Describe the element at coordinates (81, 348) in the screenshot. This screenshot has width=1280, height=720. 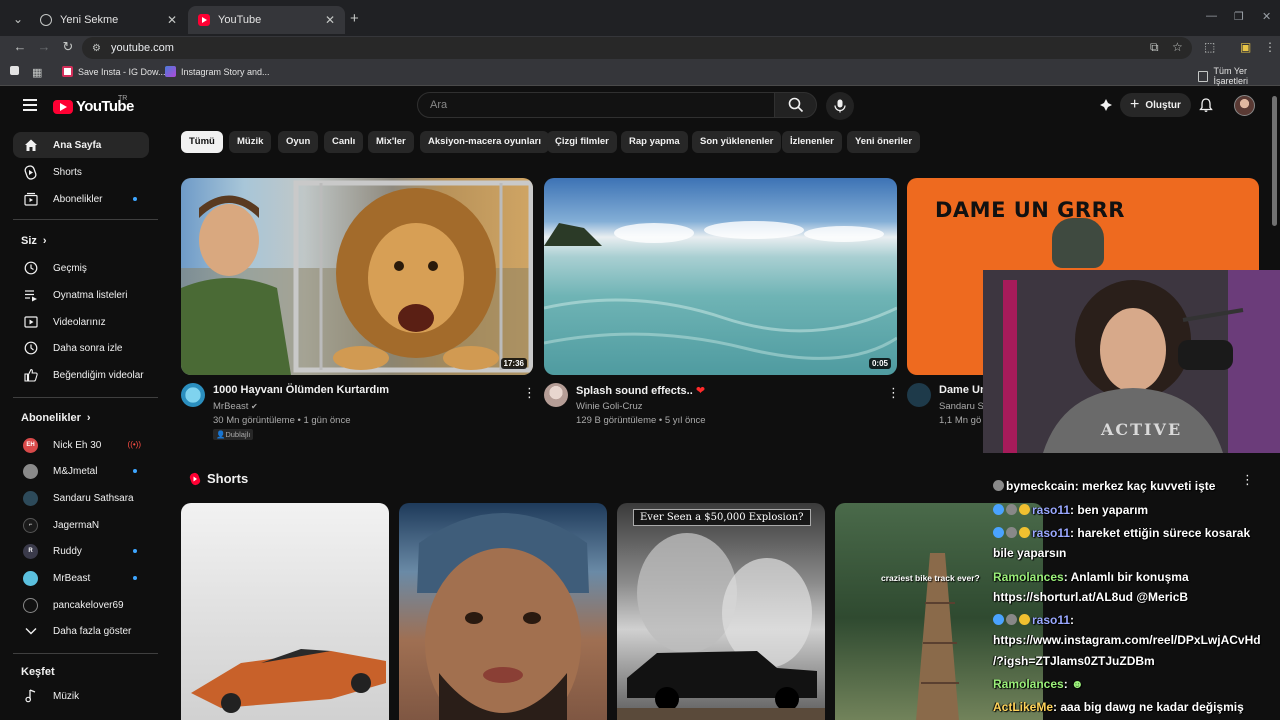
I see `sidebar-item-watch-later: Daha sonra izle` at that location.